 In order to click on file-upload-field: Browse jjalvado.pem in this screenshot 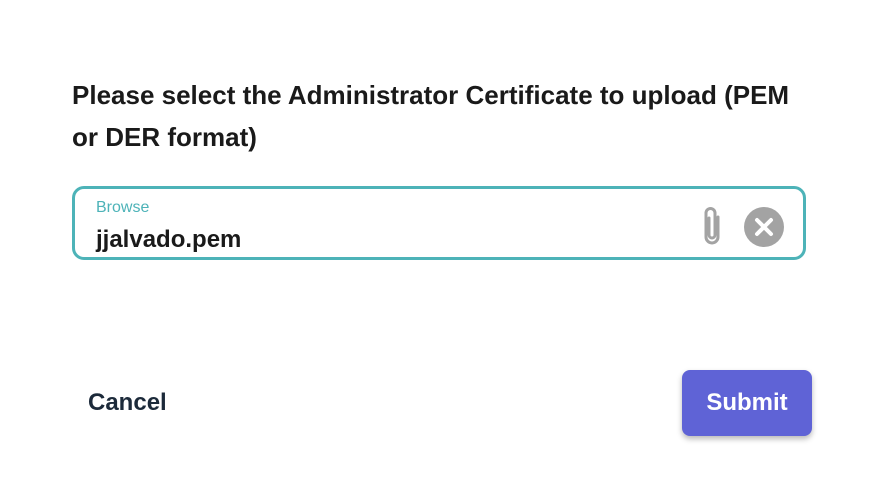, I will do `click(439, 223)`.